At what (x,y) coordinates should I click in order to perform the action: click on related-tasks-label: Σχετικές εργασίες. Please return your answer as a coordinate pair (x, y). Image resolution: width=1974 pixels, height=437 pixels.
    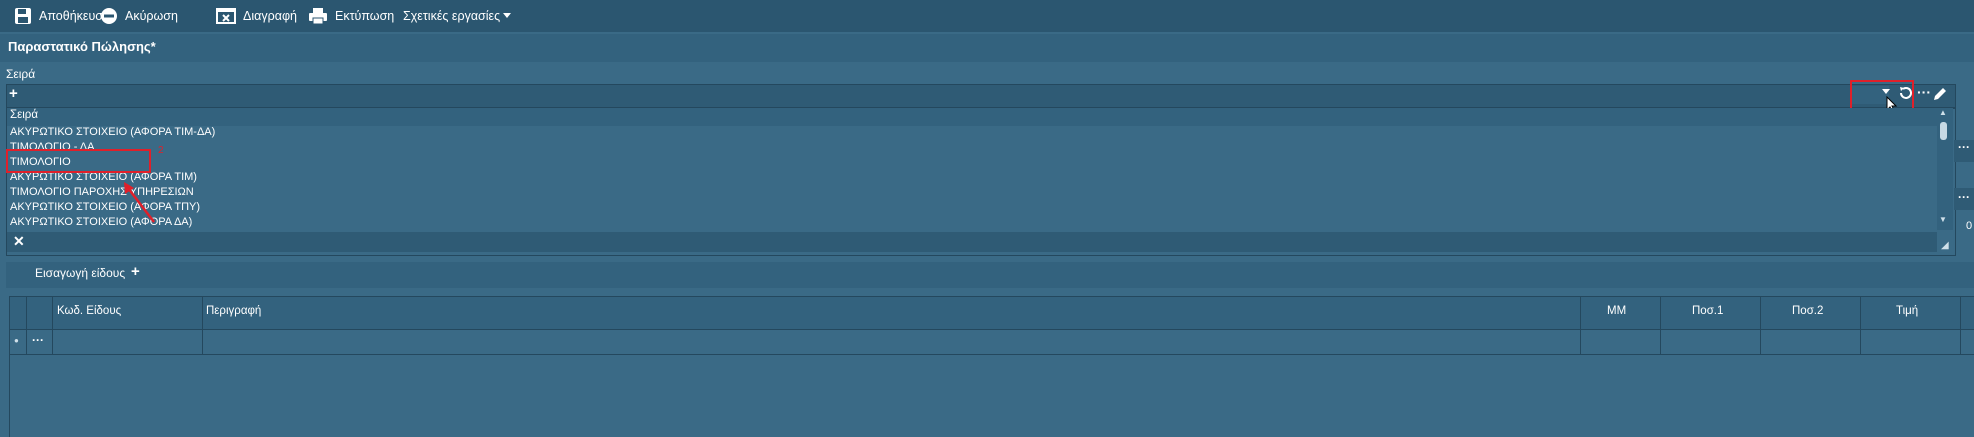
    Looking at the image, I should click on (452, 16).